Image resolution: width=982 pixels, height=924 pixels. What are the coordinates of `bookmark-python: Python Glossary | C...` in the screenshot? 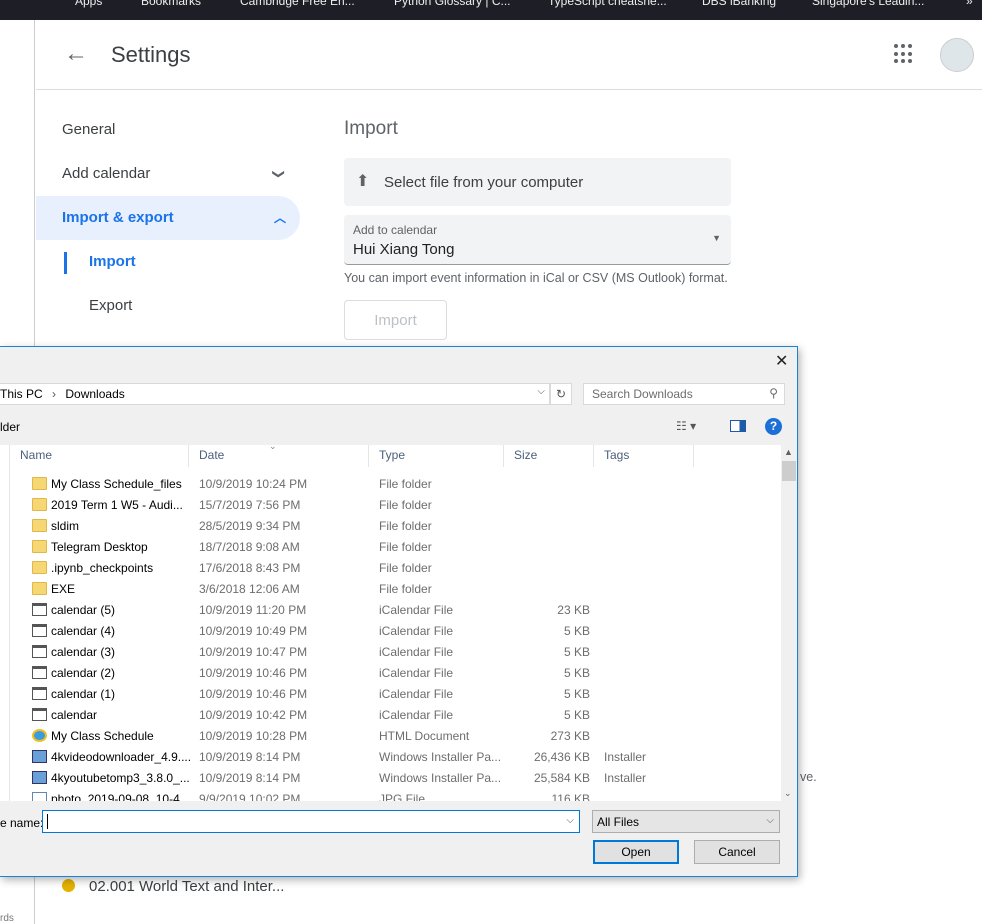 It's located at (452, 4).